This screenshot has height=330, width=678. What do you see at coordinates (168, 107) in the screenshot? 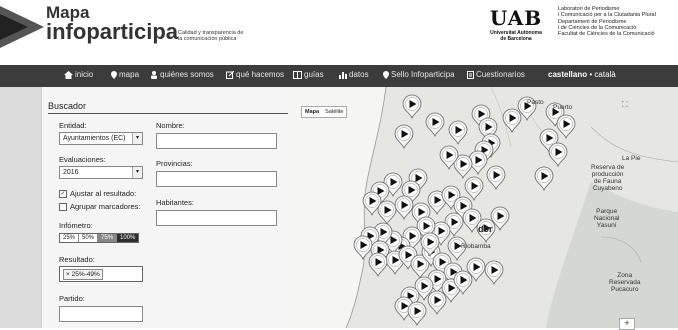
I see `panel-title: Buscador` at bounding box center [168, 107].